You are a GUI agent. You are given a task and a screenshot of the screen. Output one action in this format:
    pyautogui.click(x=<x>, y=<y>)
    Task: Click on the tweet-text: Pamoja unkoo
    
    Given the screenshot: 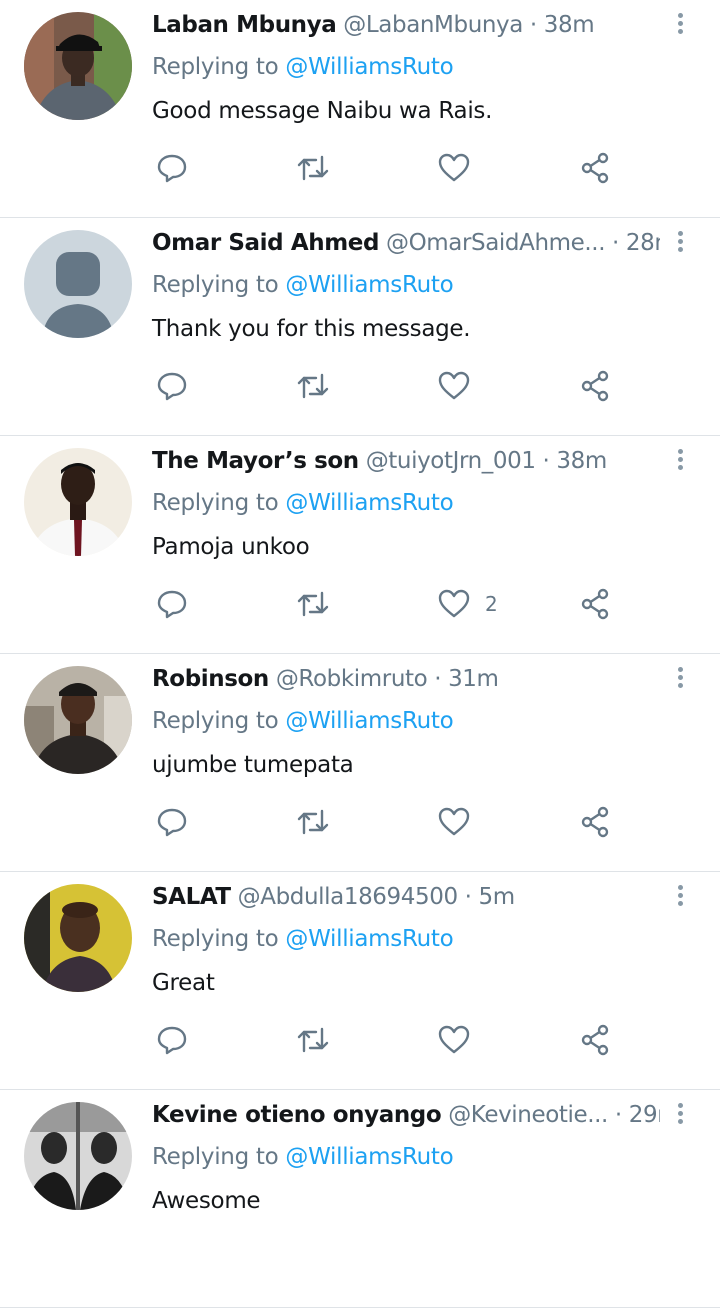 What is the action you would take?
    pyautogui.click(x=231, y=547)
    